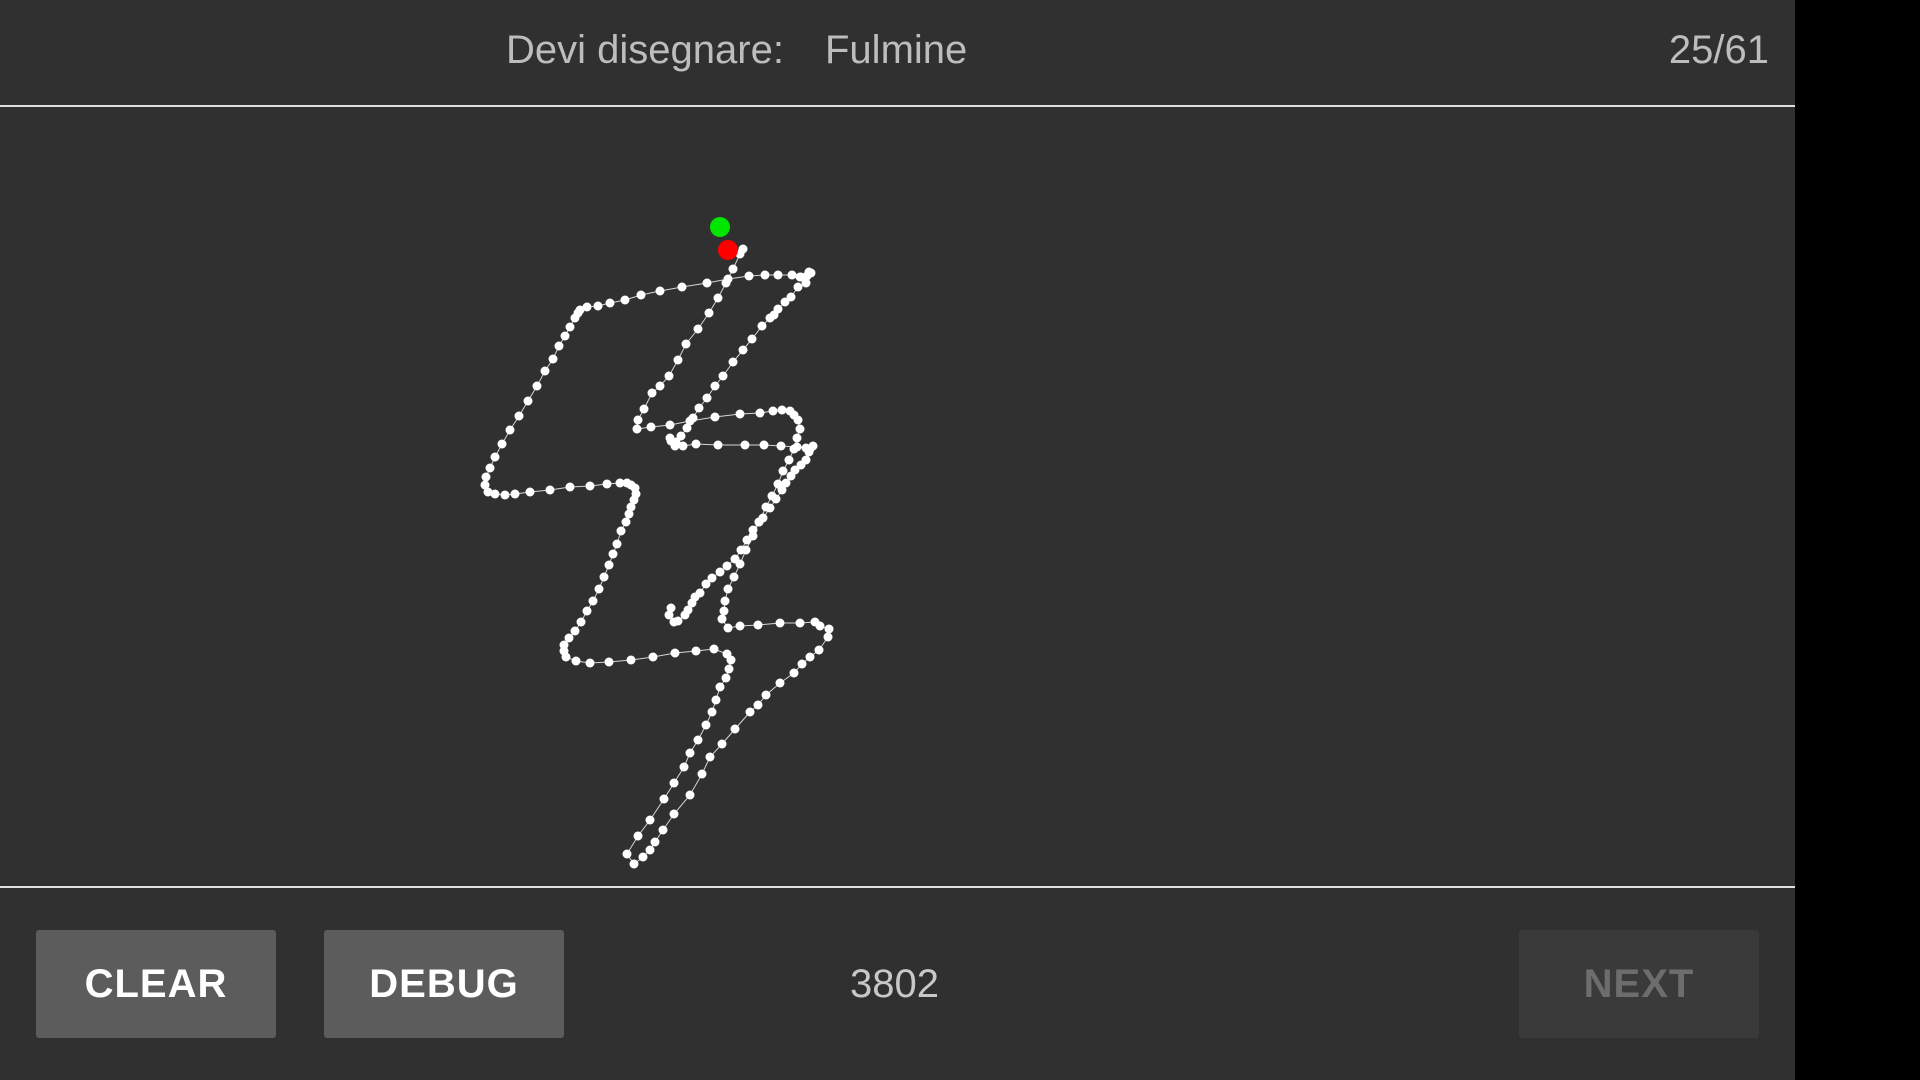  I want to click on next-button: NEXT, so click(1639, 984).